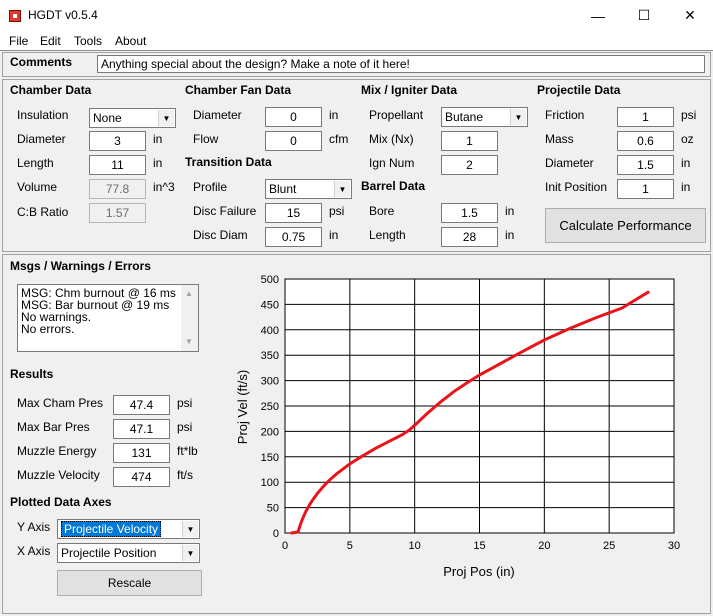 This screenshot has width=713, height=616. What do you see at coordinates (576, 187) in the screenshot?
I see `init-position-label: Init Position` at bounding box center [576, 187].